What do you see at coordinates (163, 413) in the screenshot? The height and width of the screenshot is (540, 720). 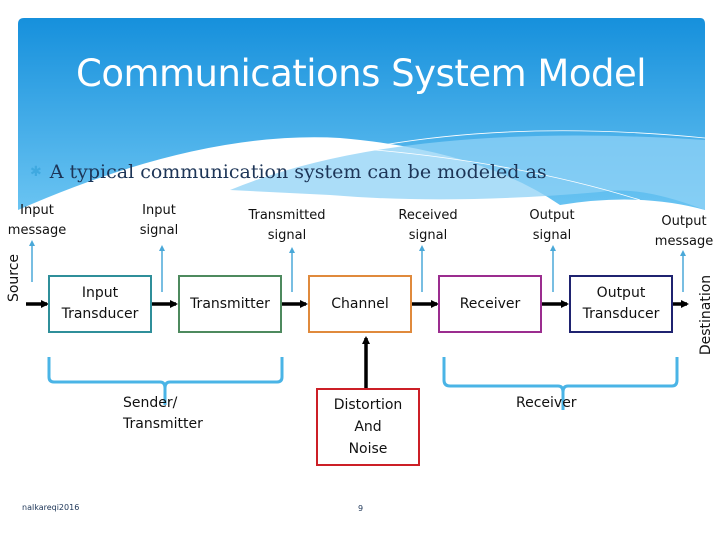 I see `group-label-sender-transmitter: Sender/ Transmitter` at bounding box center [163, 413].